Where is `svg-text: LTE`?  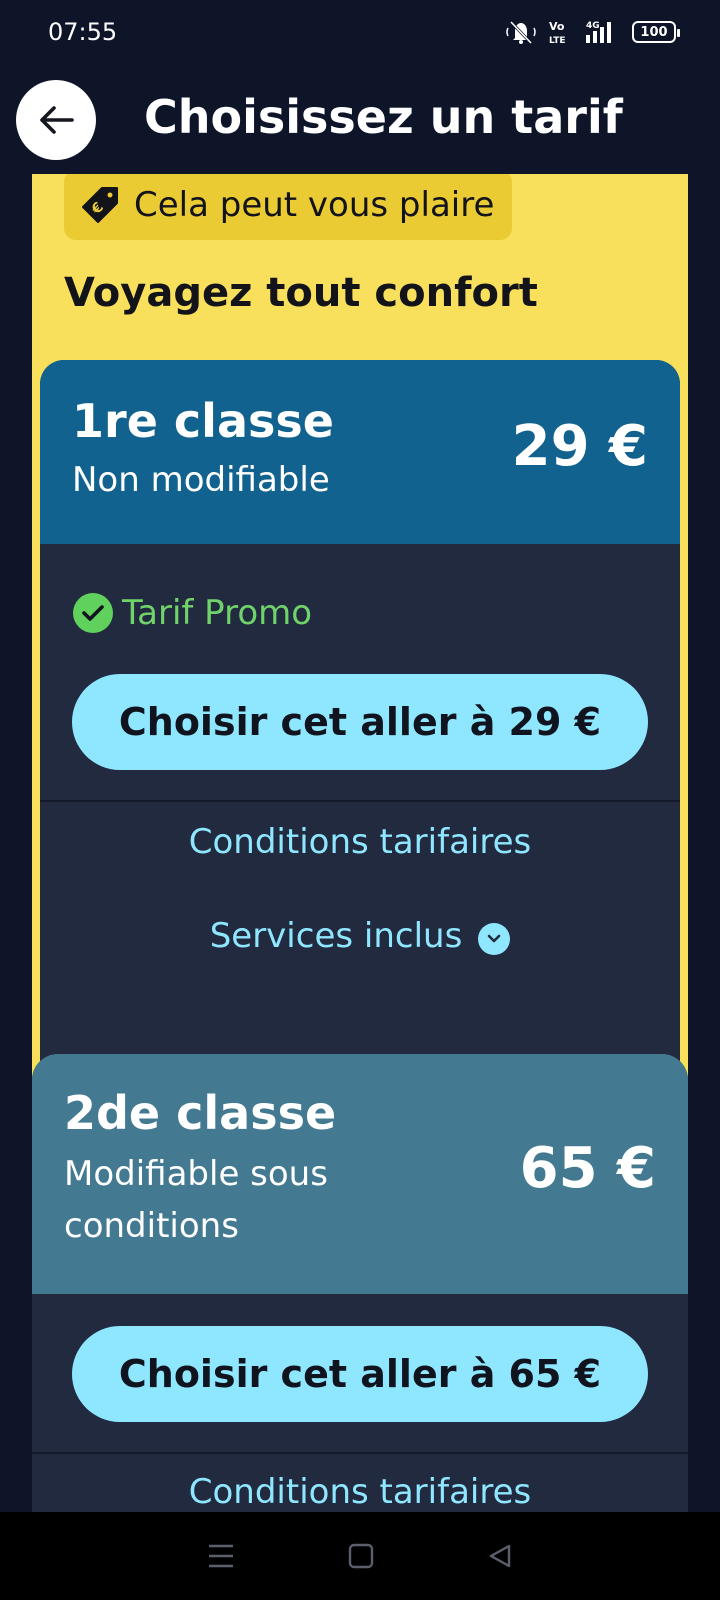
svg-text: LTE is located at coordinates (557, 40).